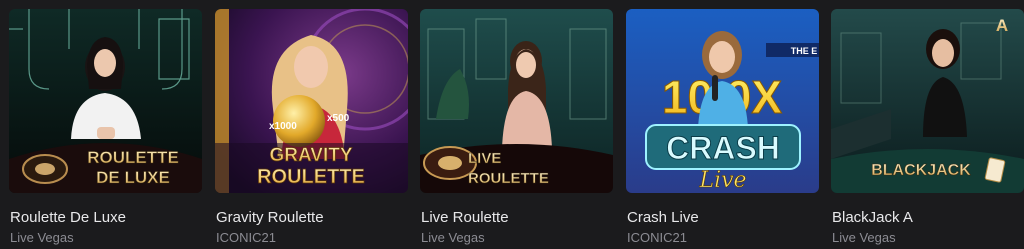 This screenshot has width=1024, height=249. I want to click on live-roulette-artwork: LIVE ROULETTE, so click(516, 101).